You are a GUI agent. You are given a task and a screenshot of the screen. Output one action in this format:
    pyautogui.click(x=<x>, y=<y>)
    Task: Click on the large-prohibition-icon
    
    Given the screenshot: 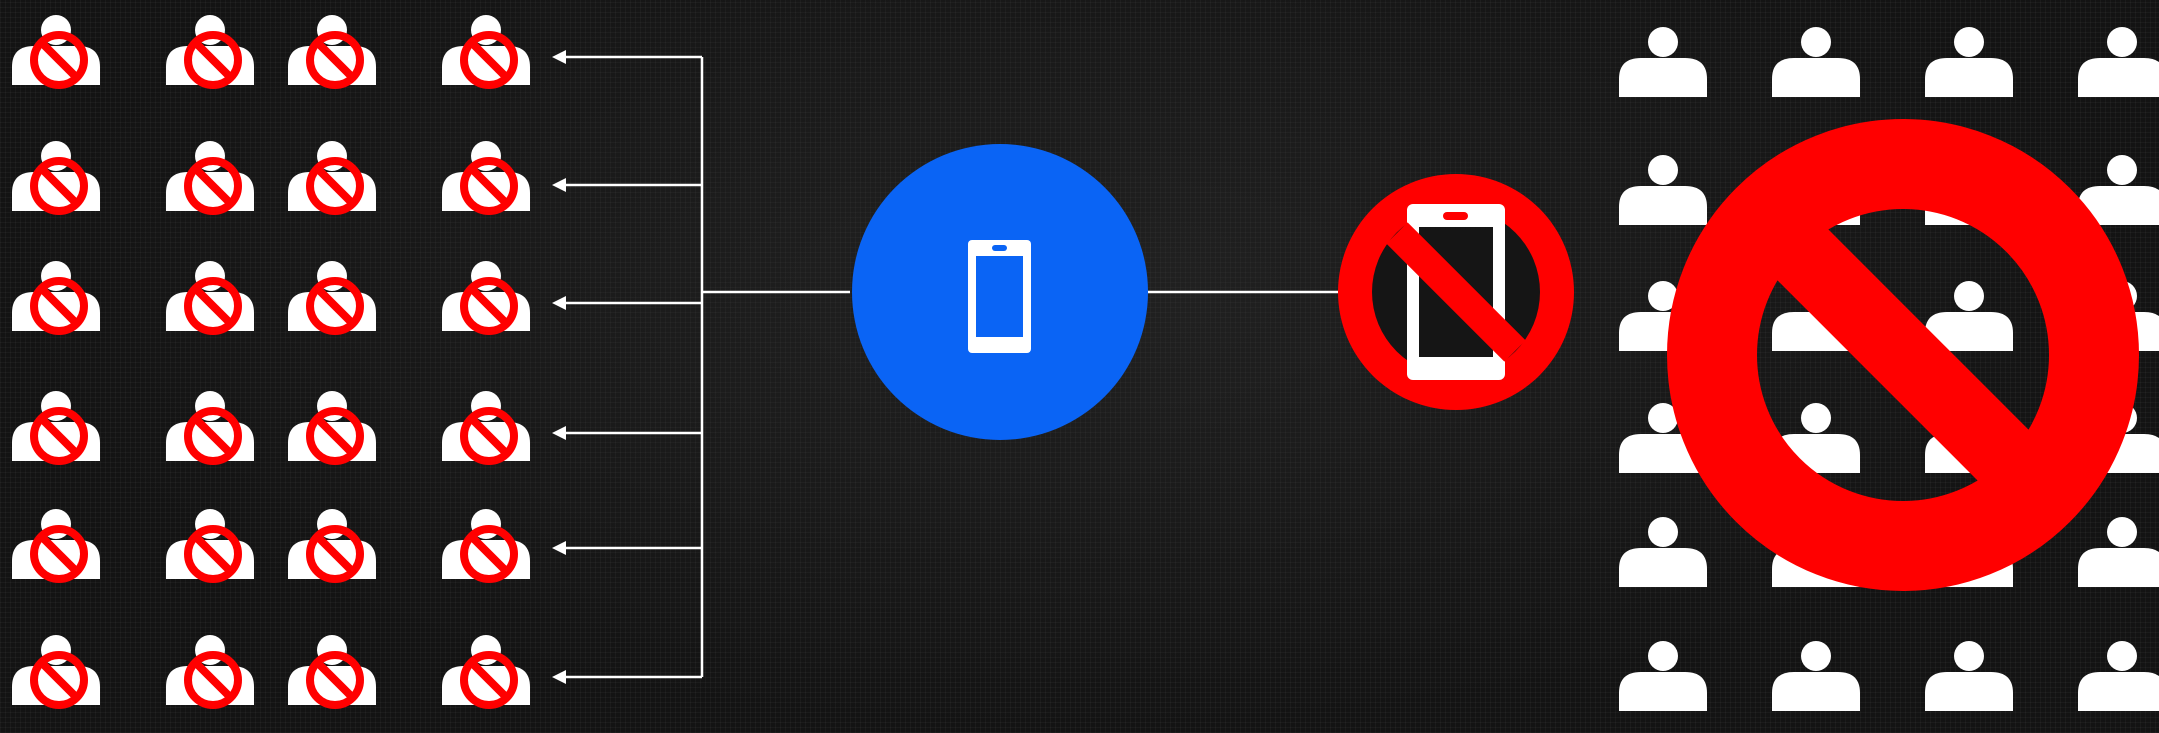 What is the action you would take?
    pyautogui.click(x=1903, y=355)
    